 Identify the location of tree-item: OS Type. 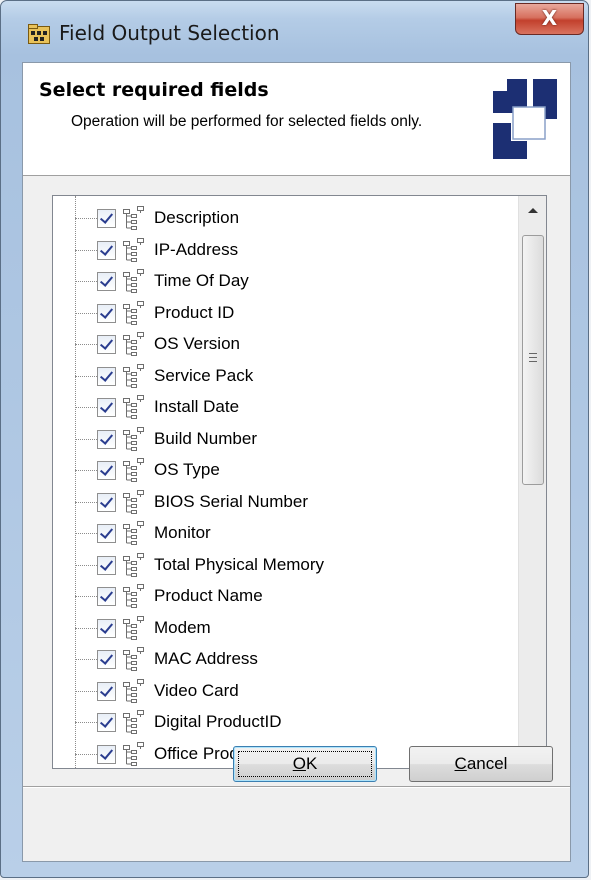
(285, 470).